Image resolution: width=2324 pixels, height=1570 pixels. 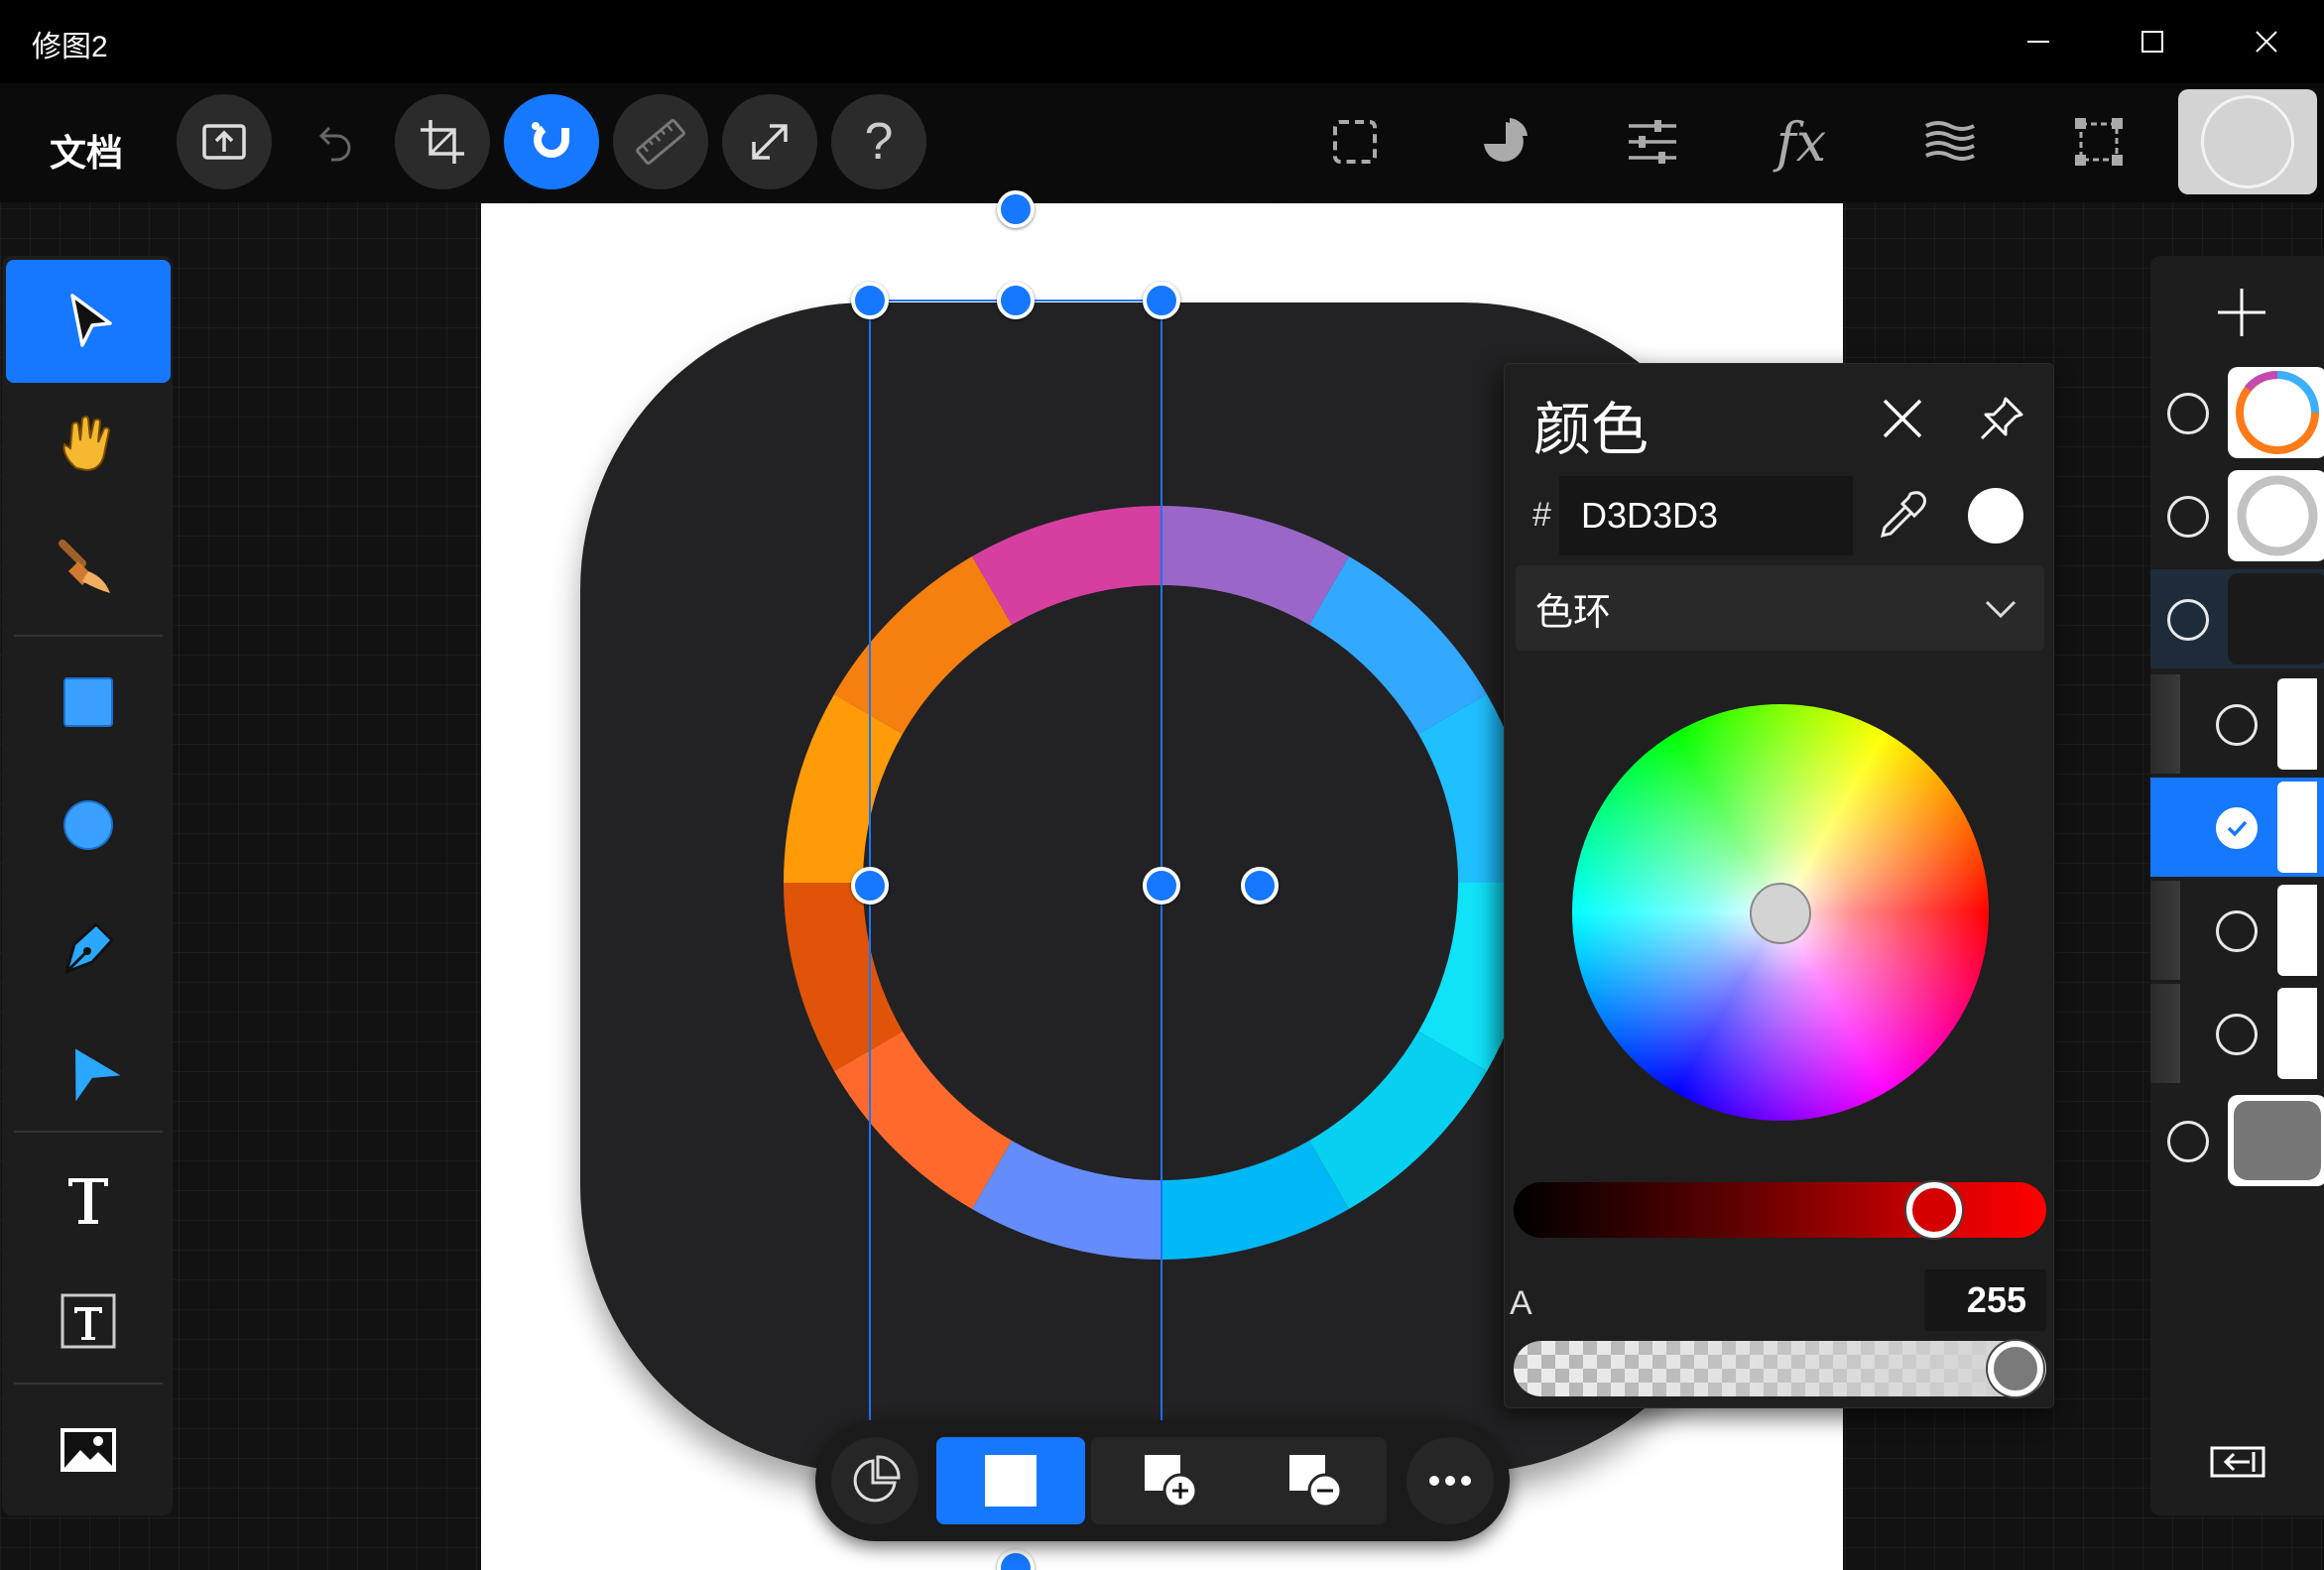 What do you see at coordinates (1162, 886) in the screenshot?
I see `center-handle` at bounding box center [1162, 886].